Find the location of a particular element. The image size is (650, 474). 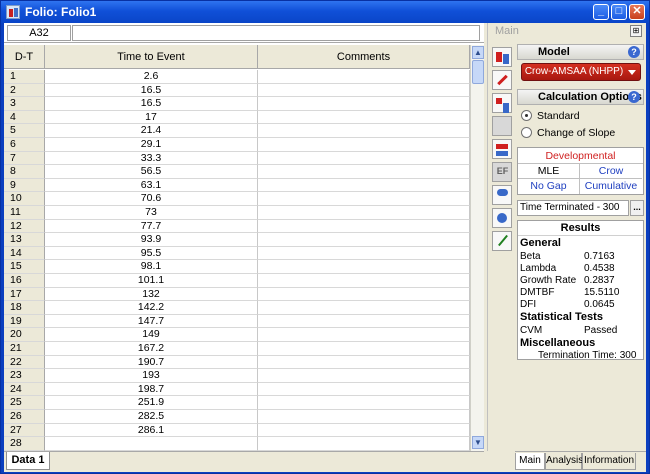

time-to-event-cell: 190.7 is located at coordinates (151, 362).